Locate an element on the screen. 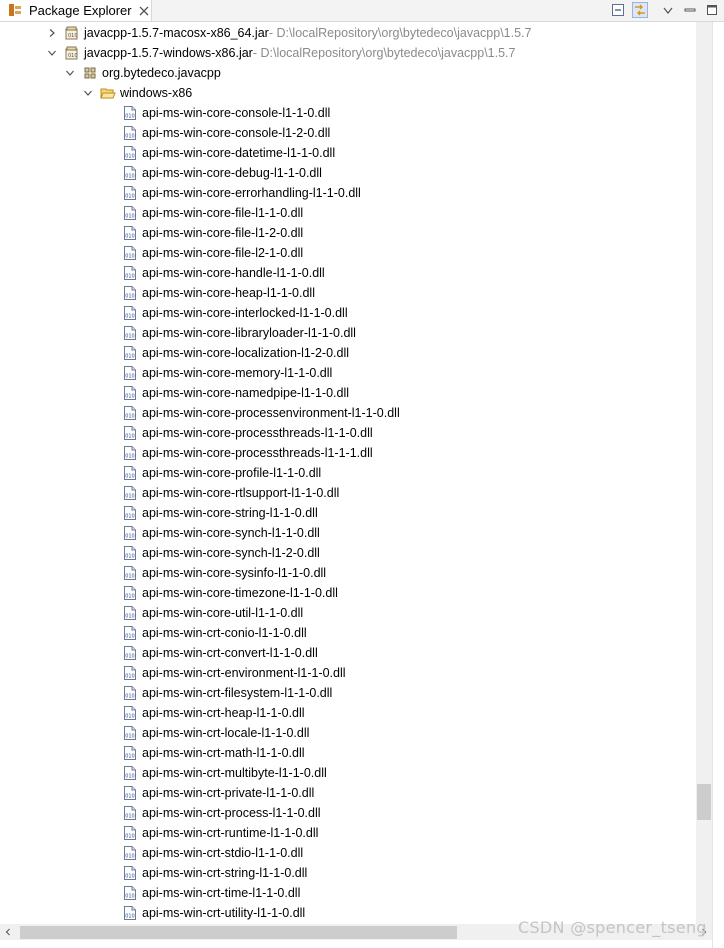  tree-item-file: 010 api-ms-win-crt-private-l1-1-0.dll is located at coordinates (218, 793).